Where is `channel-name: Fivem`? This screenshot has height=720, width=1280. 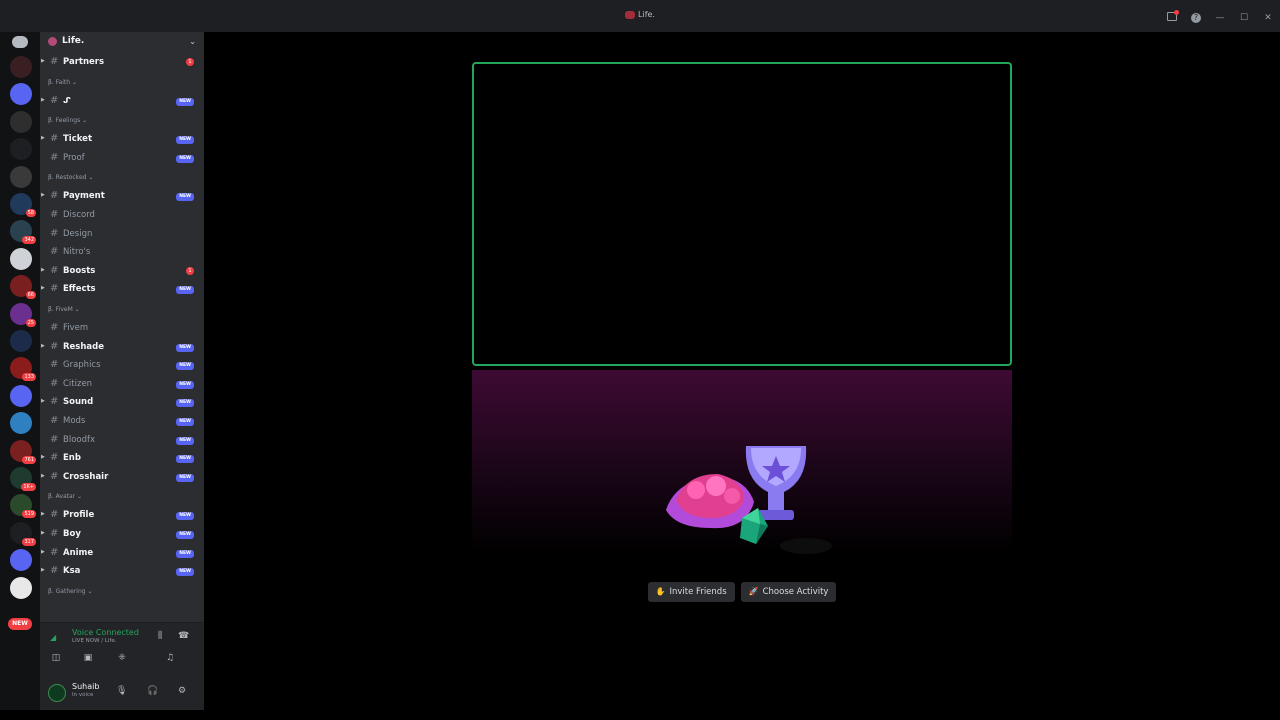
channel-name: Fivem is located at coordinates (76, 328).